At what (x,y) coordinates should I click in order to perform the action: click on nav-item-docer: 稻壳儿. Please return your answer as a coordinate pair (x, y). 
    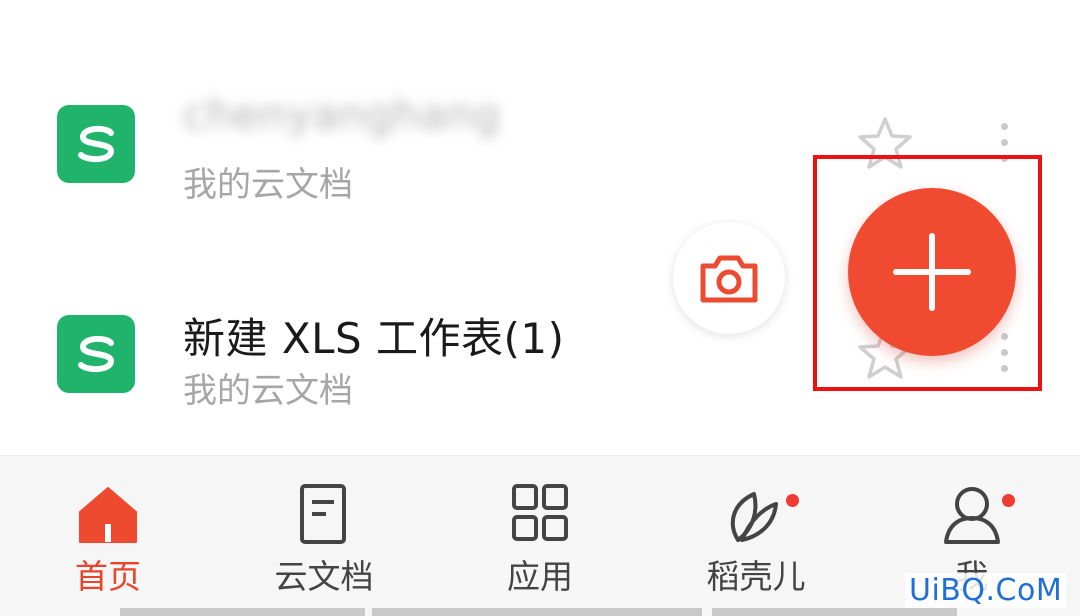
    Looking at the image, I should click on (756, 536).